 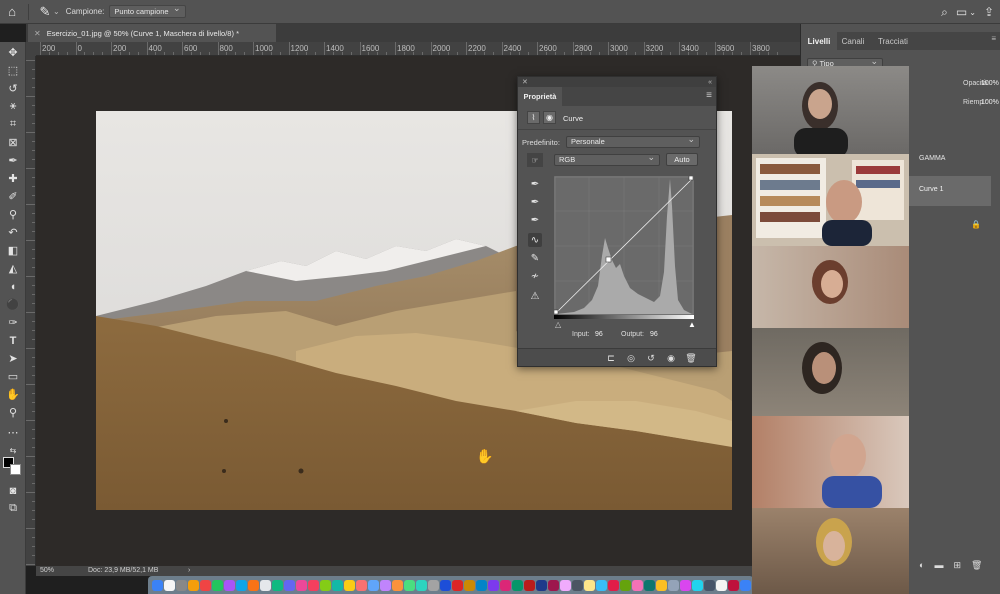 What do you see at coordinates (535, 296) in the screenshot?
I see `clipping-warning-icon: ⚠` at bounding box center [535, 296].